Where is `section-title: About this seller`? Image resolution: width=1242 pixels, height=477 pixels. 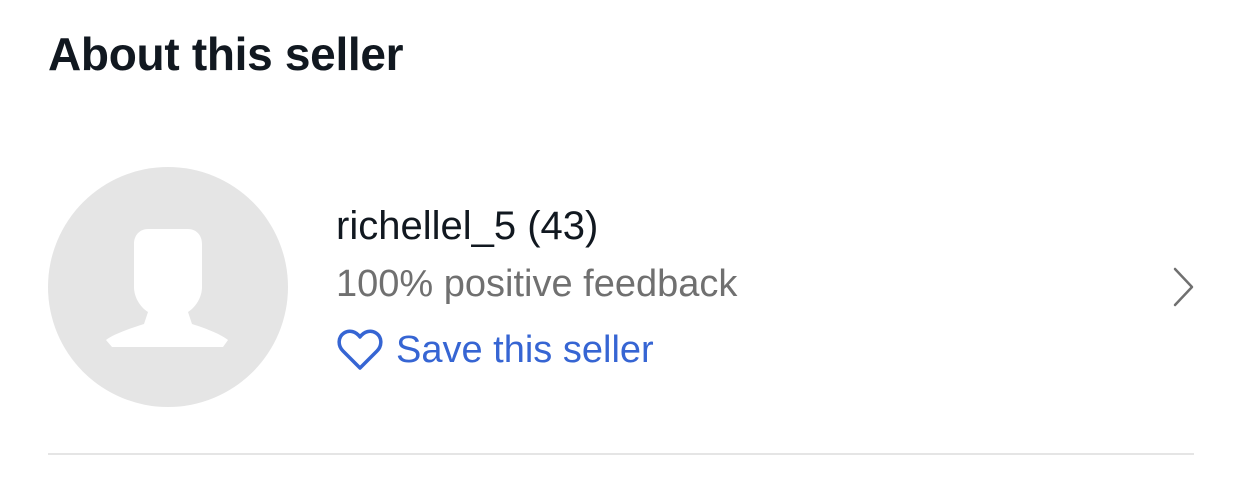
section-title: About this seller is located at coordinates (226, 54).